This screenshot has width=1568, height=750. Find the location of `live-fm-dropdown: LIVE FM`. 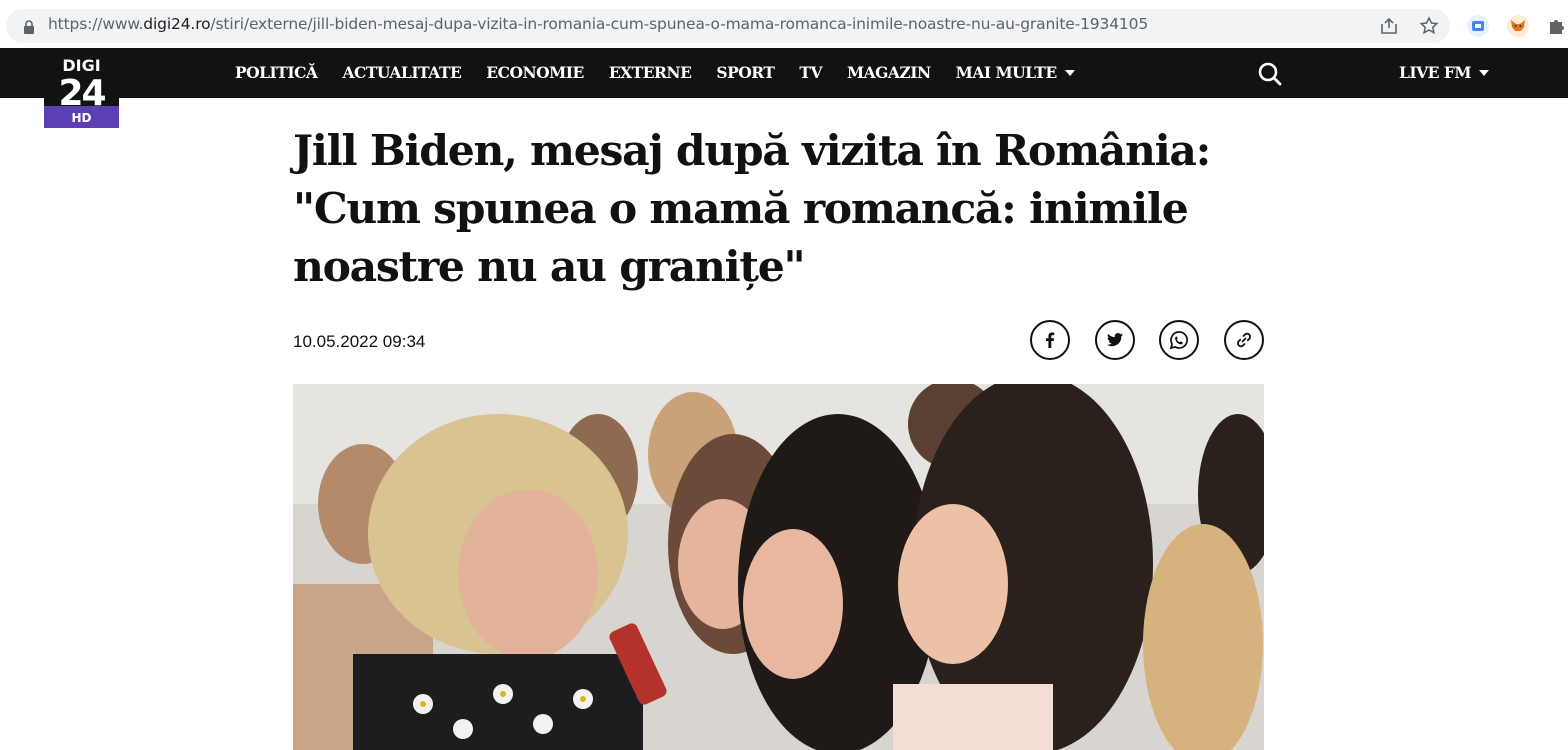

live-fm-dropdown: LIVE FM is located at coordinates (1444, 73).